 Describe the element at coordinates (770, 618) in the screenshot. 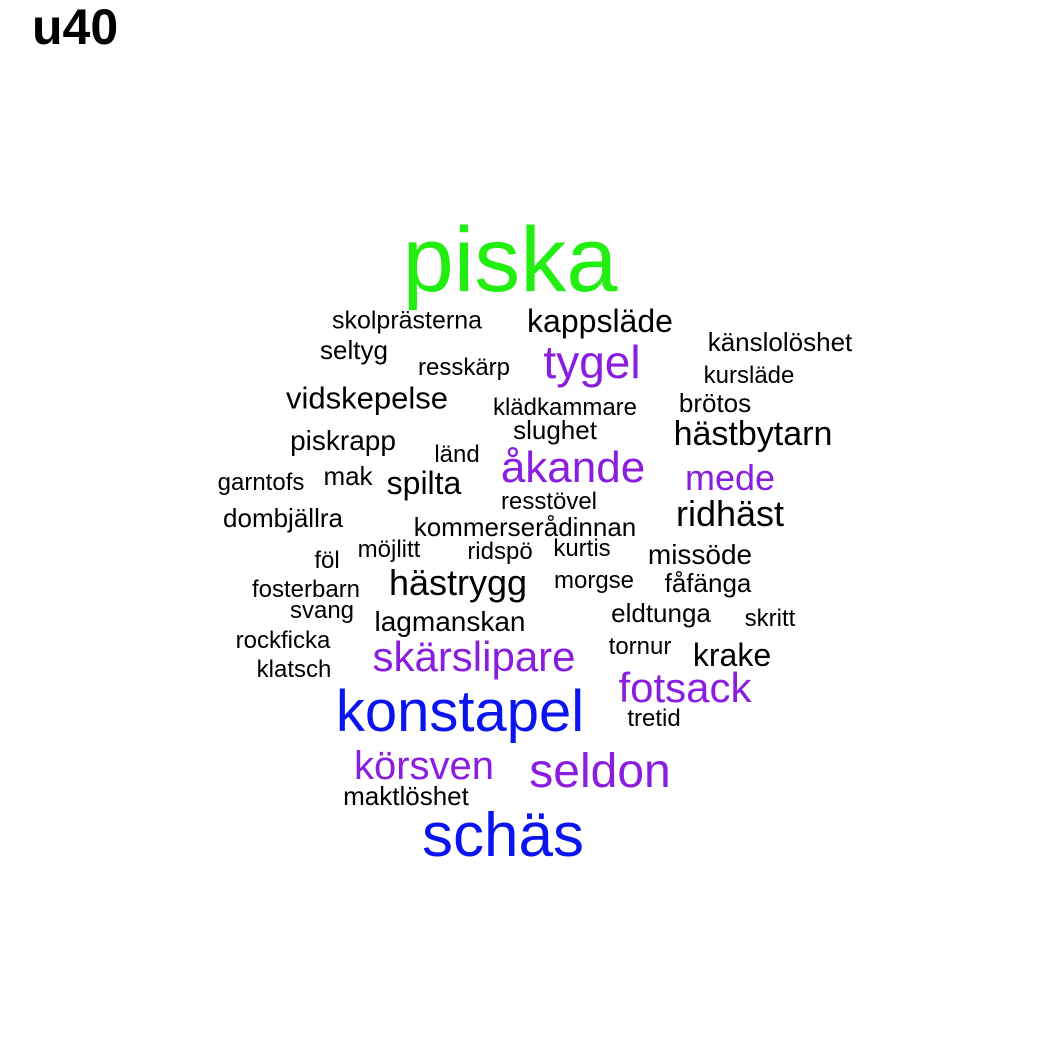

I see `word-skritt: skritt` at that location.